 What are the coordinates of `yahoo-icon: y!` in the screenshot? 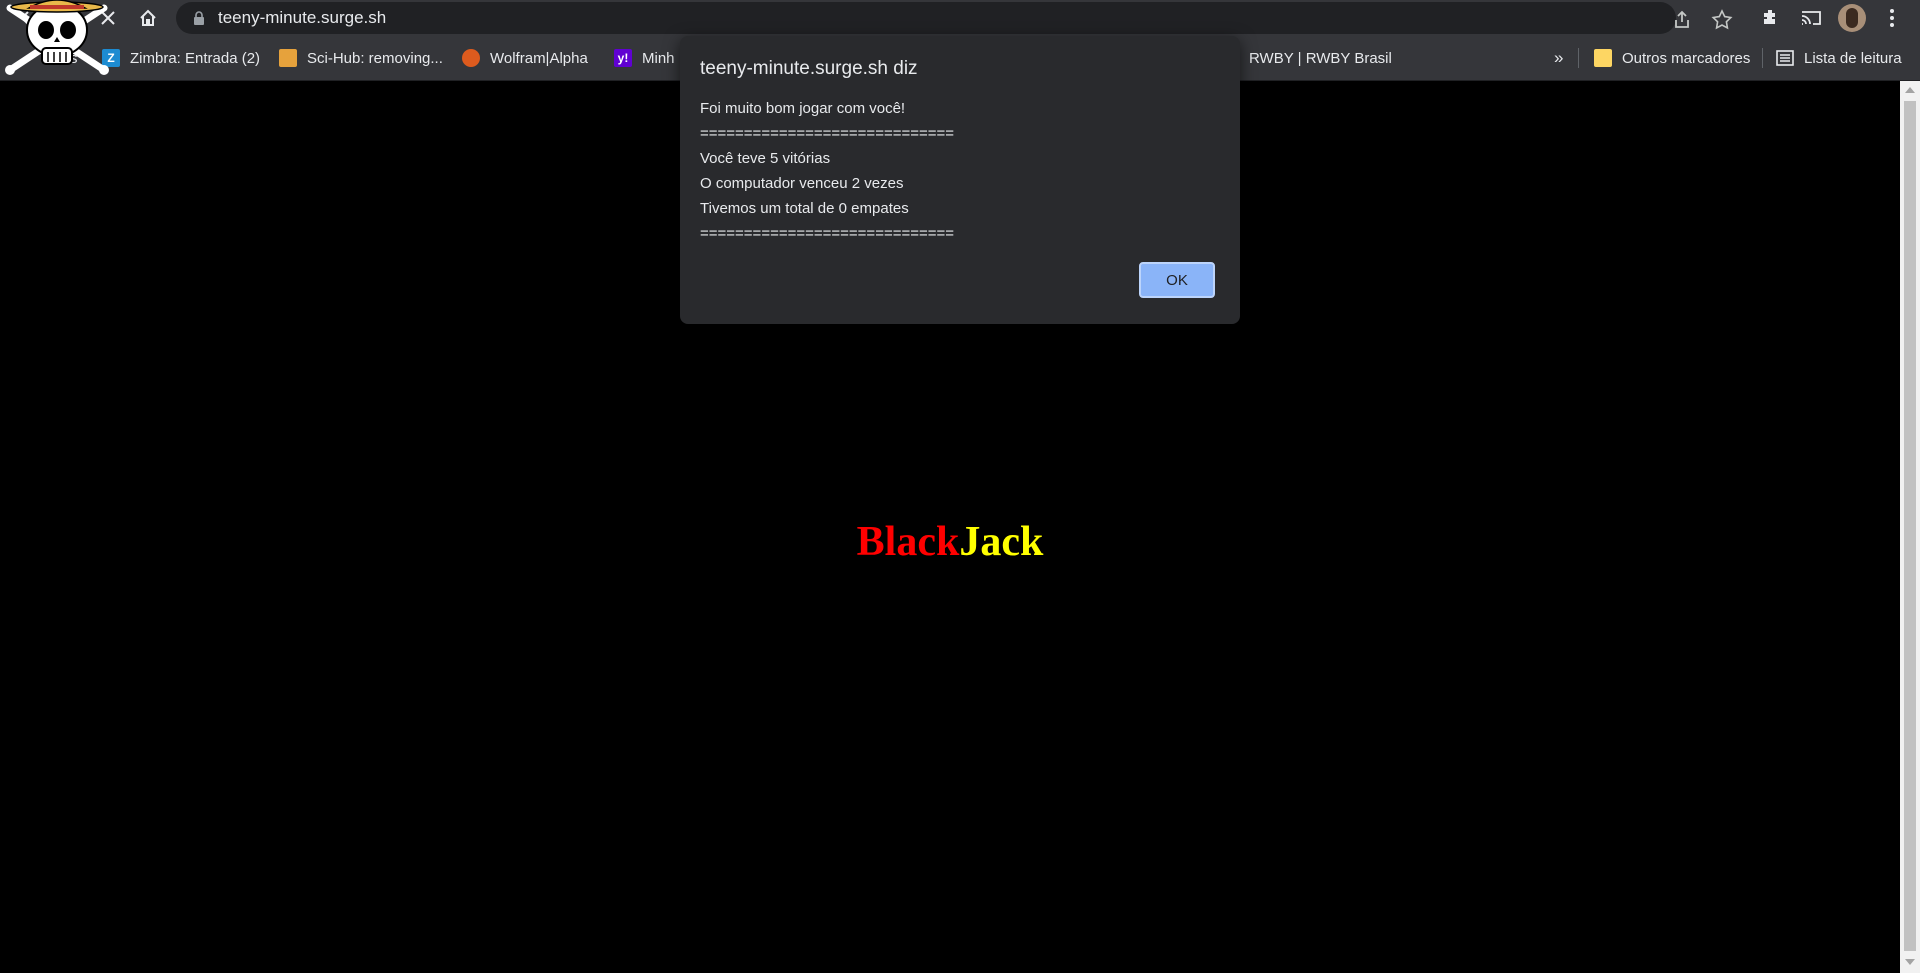 It's located at (623, 58).